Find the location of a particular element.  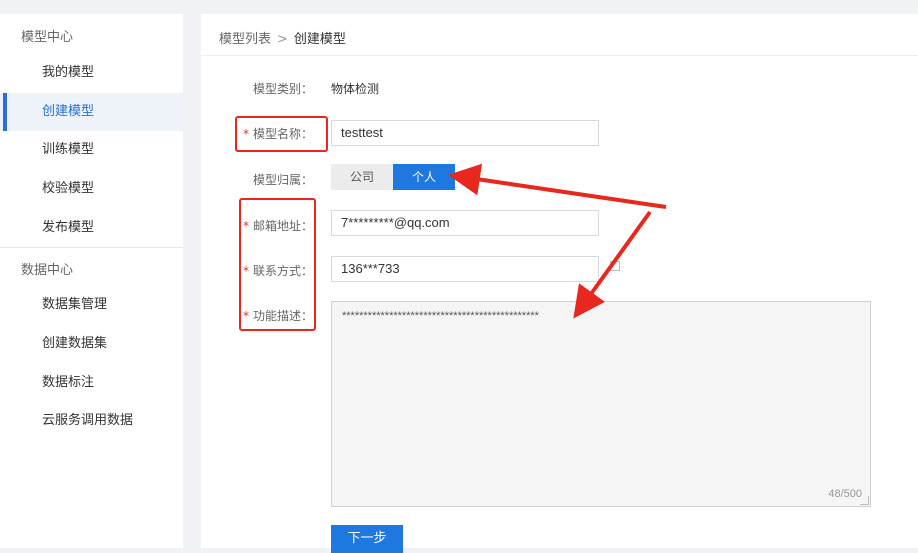

ownership-toggle: 公司 个人 is located at coordinates (393, 177).